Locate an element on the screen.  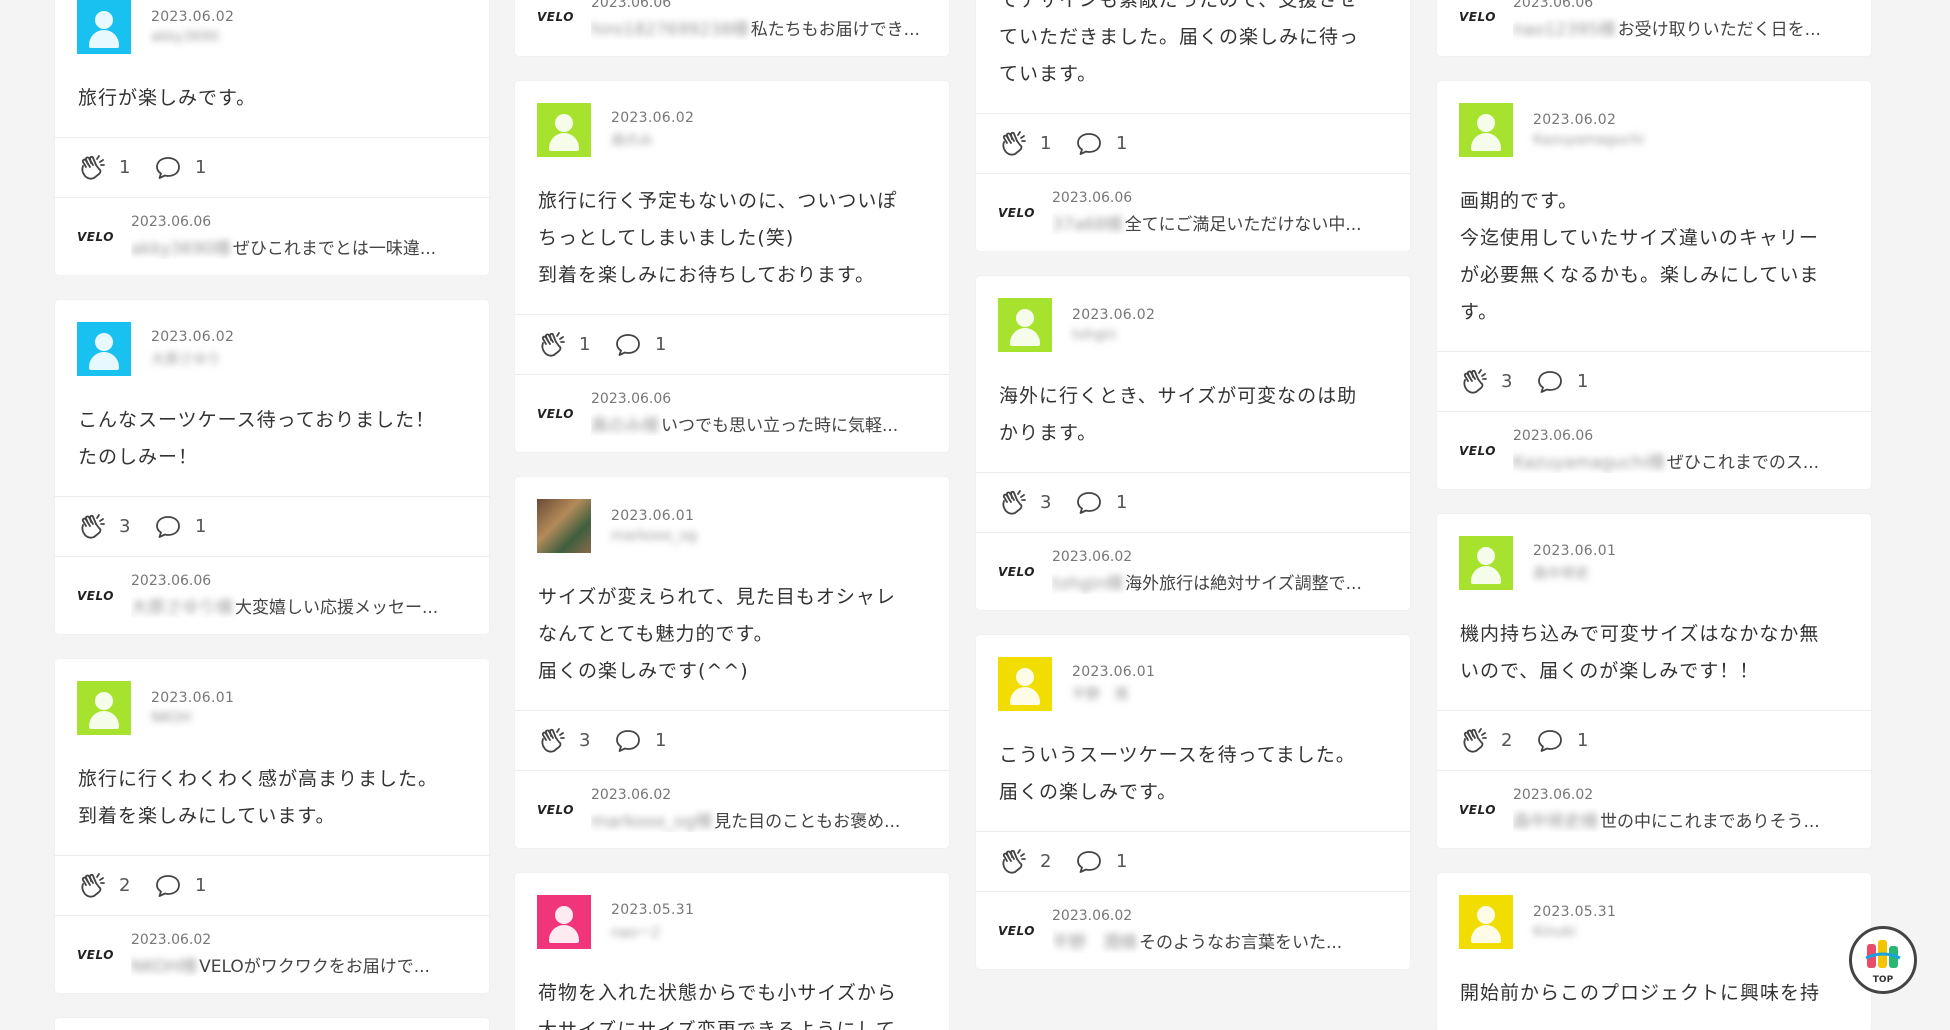
comment-username: tohgin is located at coordinates (1113, 335).